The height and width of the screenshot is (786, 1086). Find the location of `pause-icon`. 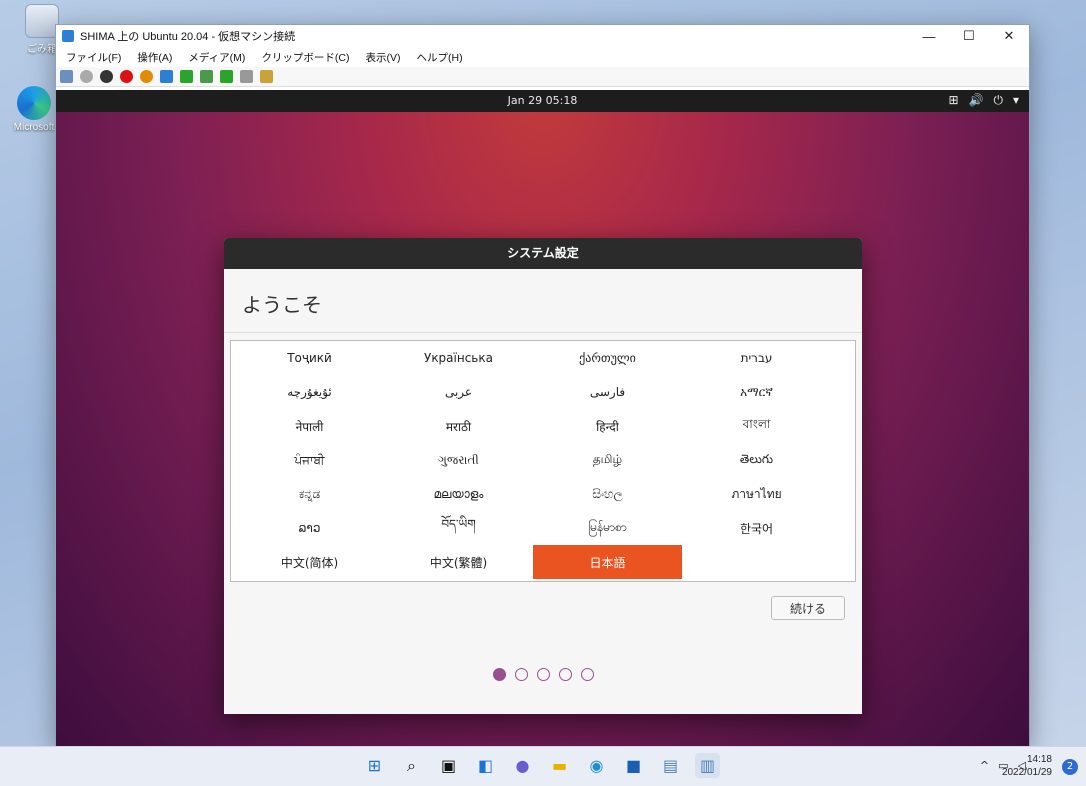

pause-icon is located at coordinates (166, 76).